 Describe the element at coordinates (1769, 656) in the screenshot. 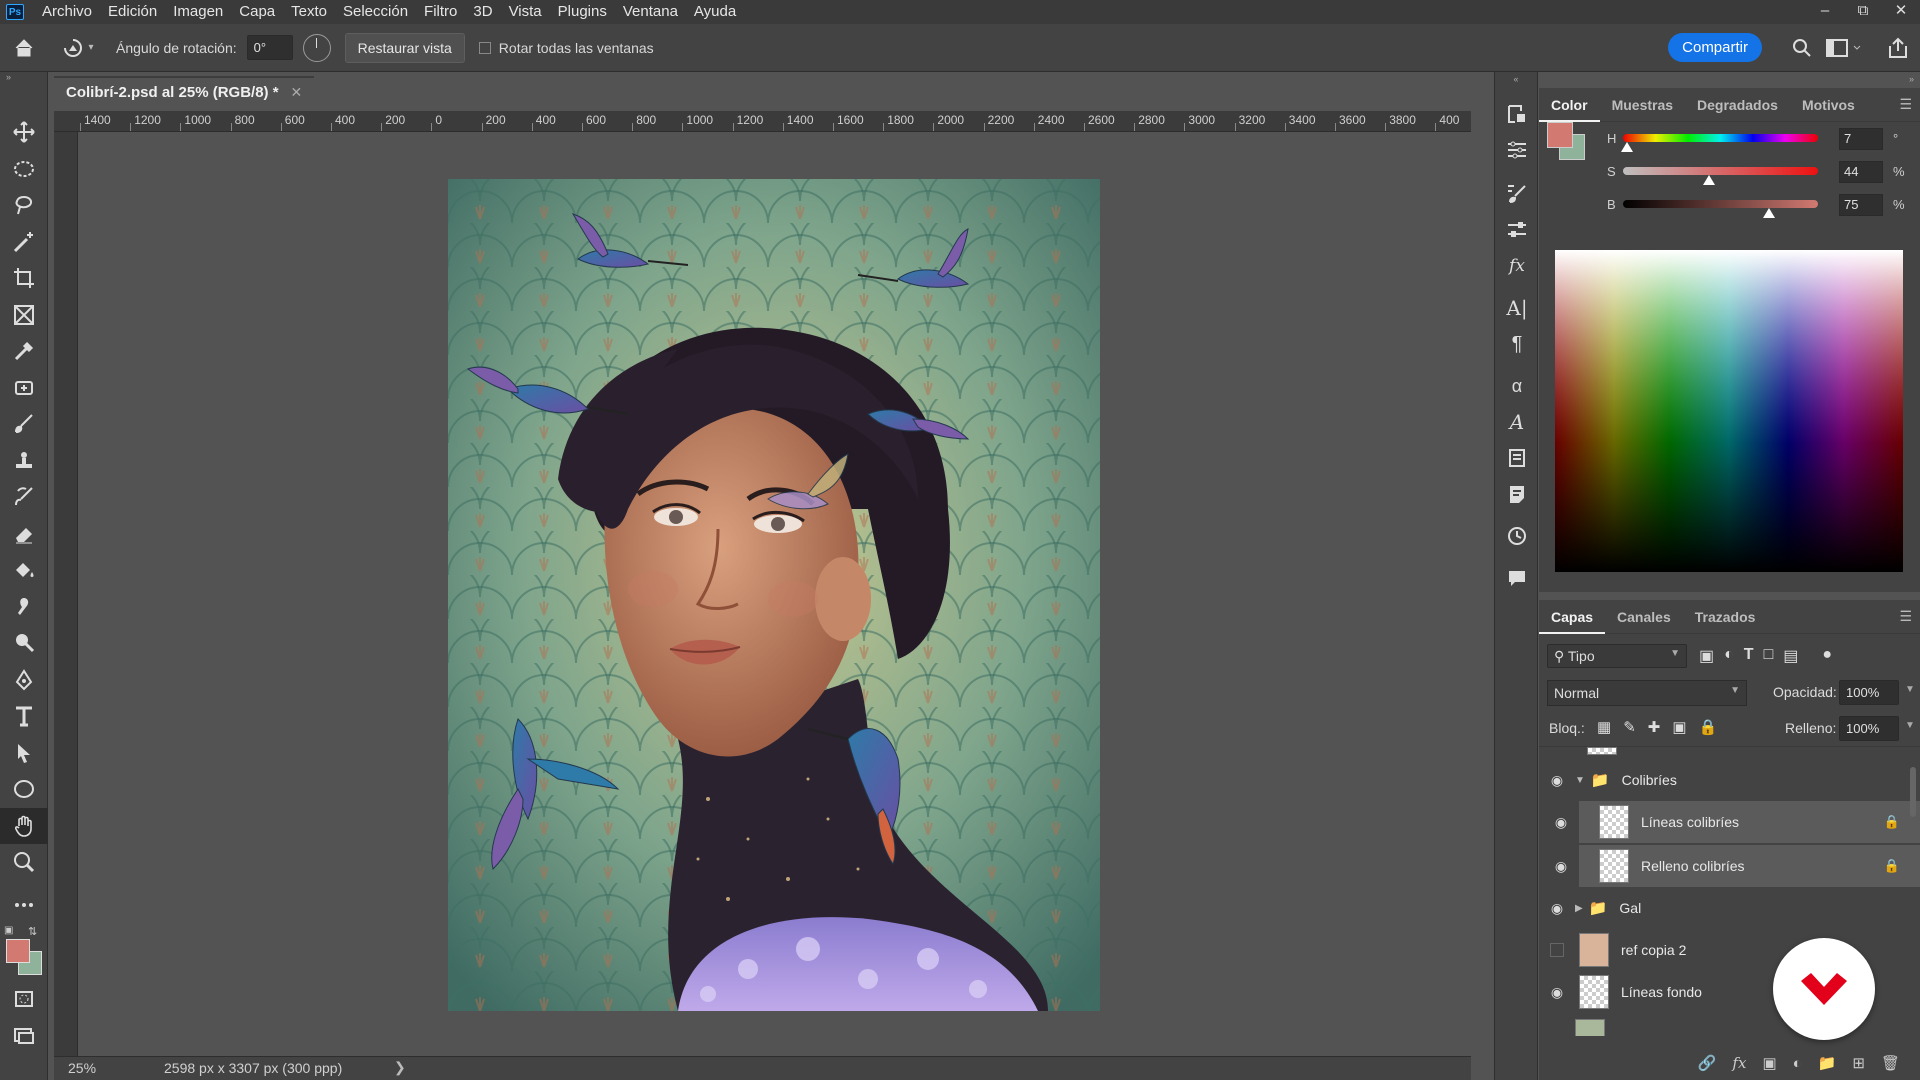

I see `shape-filter-icon: □` at that location.